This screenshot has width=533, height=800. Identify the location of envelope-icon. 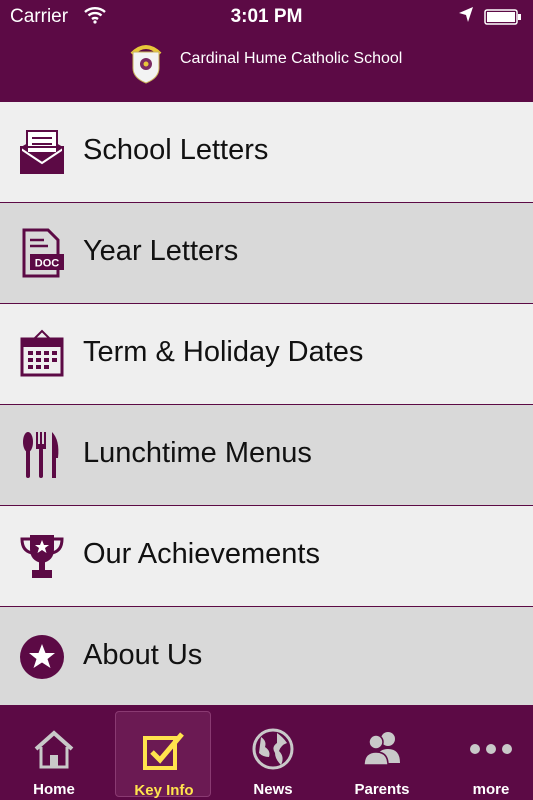
(42, 152).